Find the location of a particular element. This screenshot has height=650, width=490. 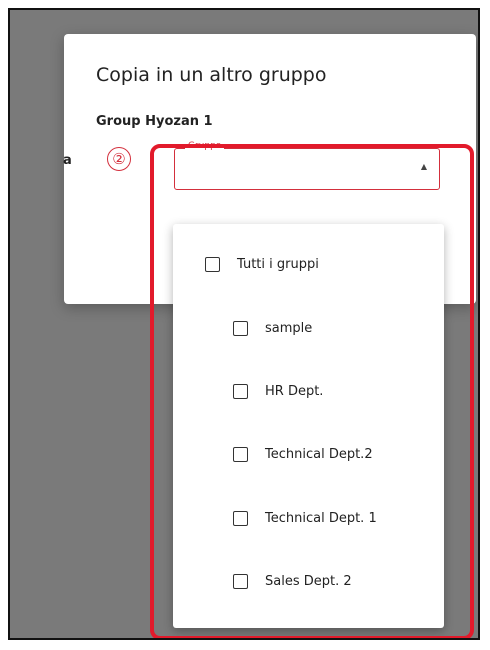

dropdown-item-label: Technical Dept.2 is located at coordinates (319, 454).